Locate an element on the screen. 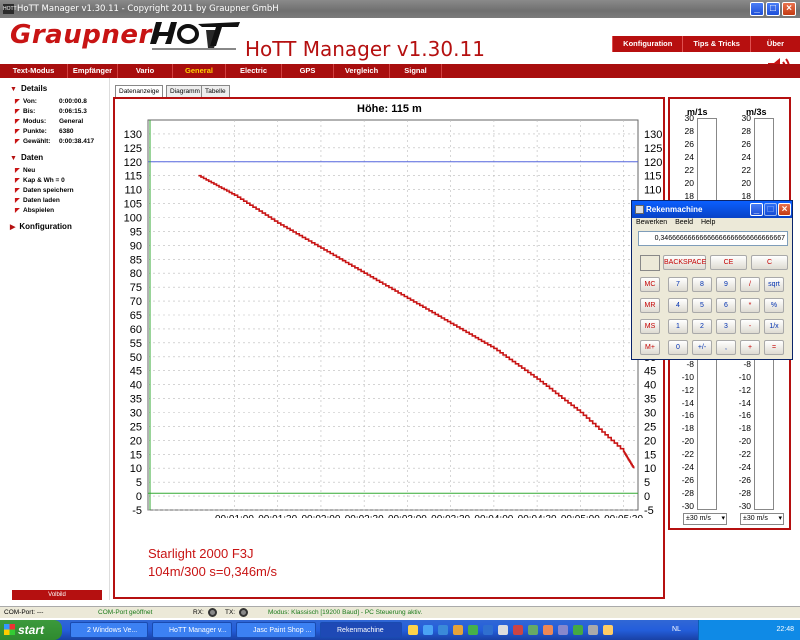  backspace-button: BACKSPACE is located at coordinates (684, 262).